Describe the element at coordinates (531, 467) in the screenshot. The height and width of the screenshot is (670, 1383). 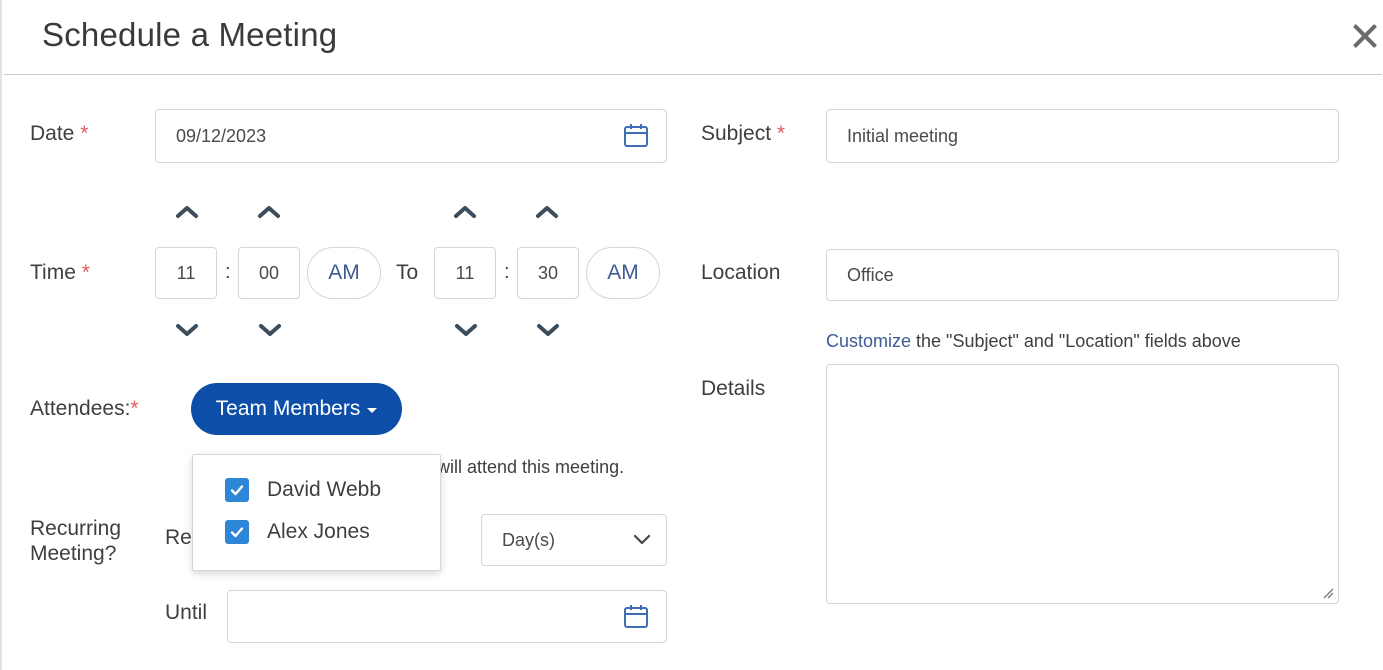
I see `attendees-hint: will attend this meeting.` at that location.